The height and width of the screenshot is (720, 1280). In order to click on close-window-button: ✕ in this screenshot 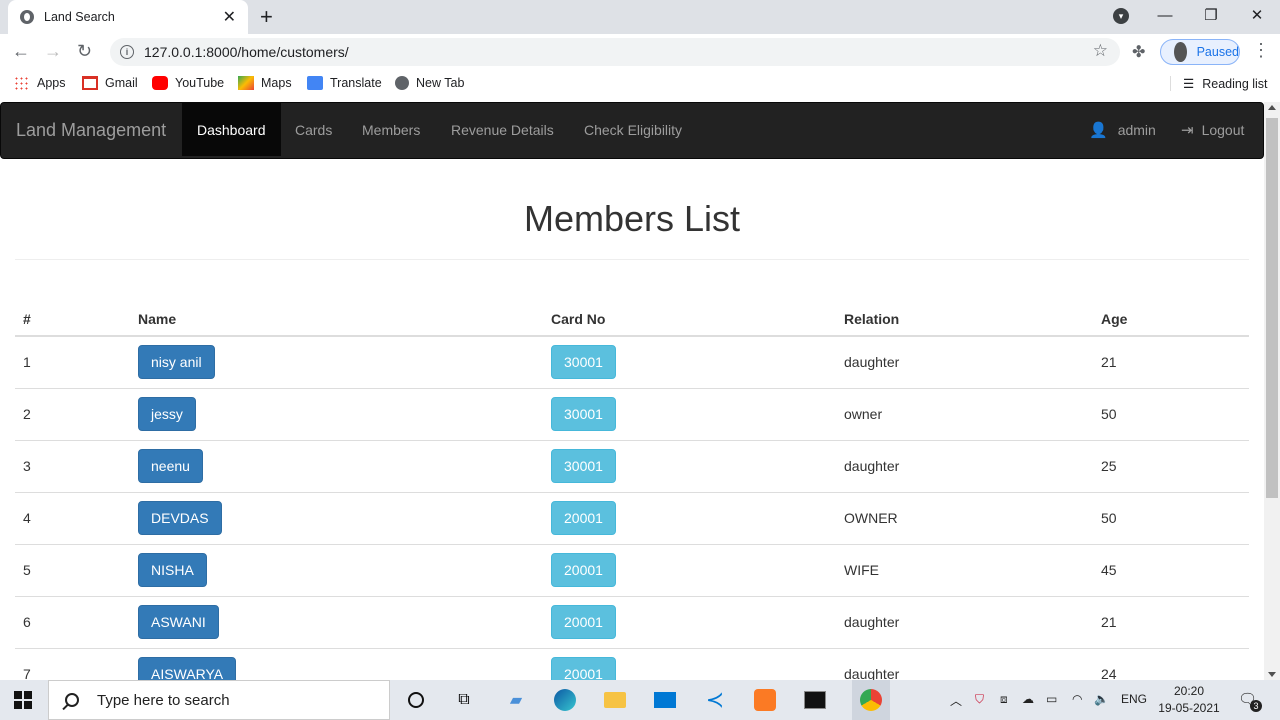, I will do `click(1257, 15)`.